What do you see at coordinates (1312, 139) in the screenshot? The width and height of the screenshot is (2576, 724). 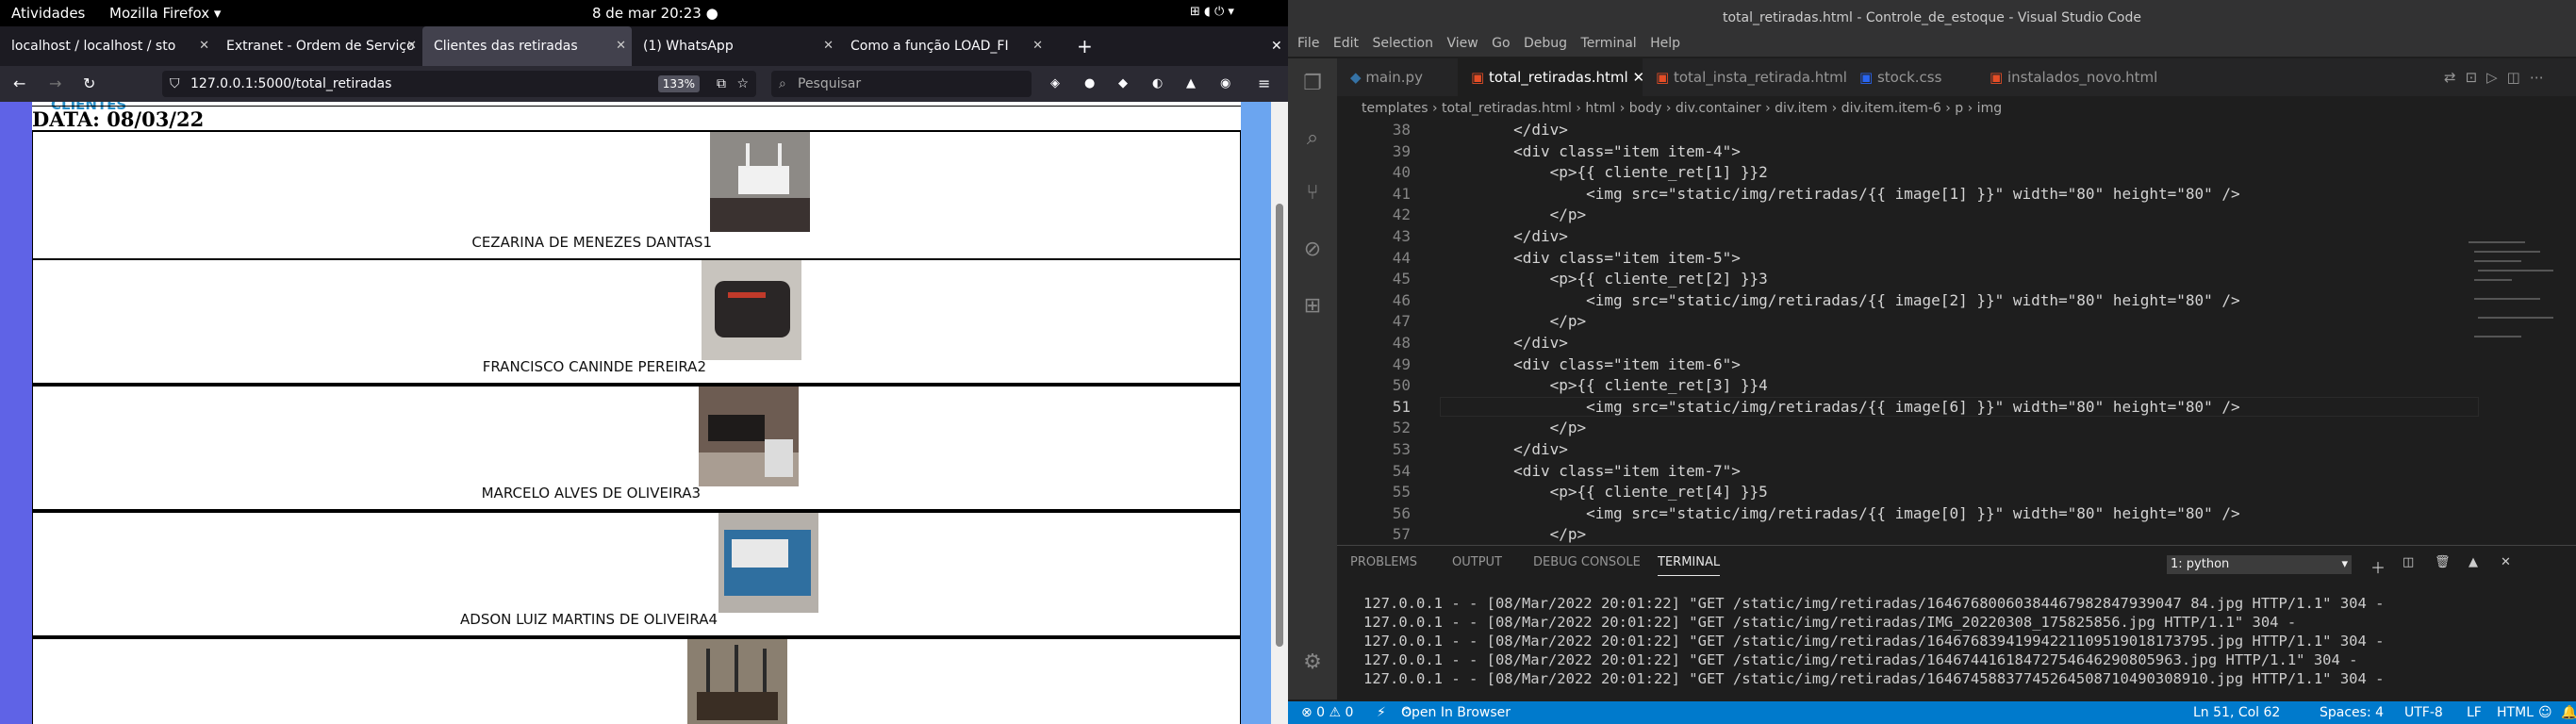 I see `search-icon: ⌕` at bounding box center [1312, 139].